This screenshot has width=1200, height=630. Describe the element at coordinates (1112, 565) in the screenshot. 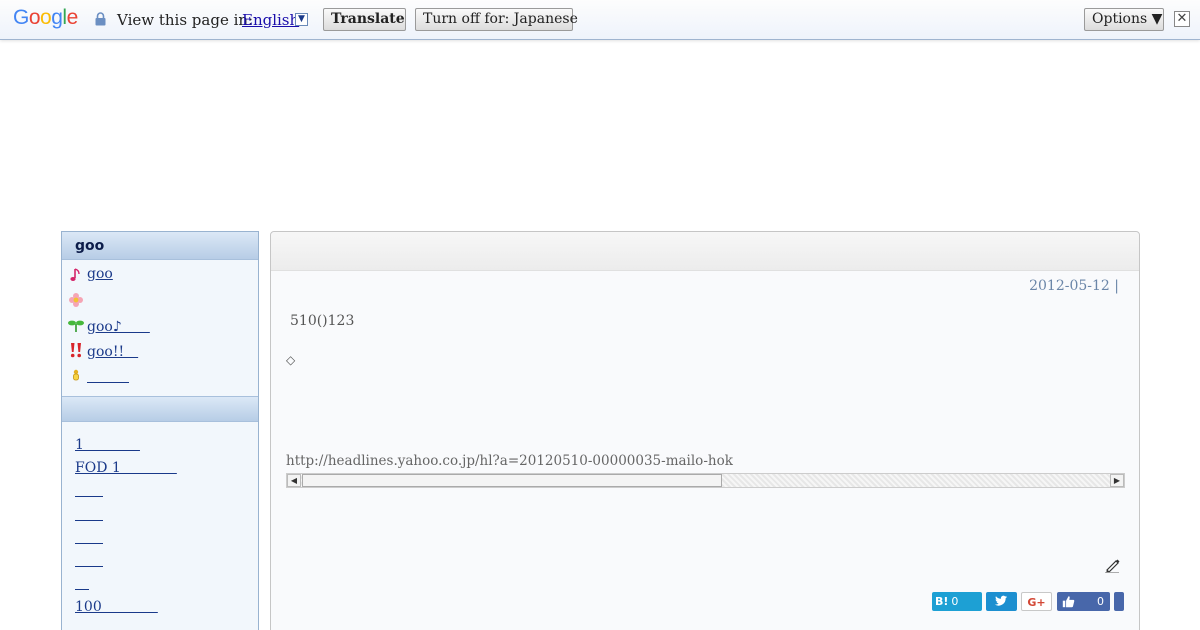

I see `pencil-icon` at that location.